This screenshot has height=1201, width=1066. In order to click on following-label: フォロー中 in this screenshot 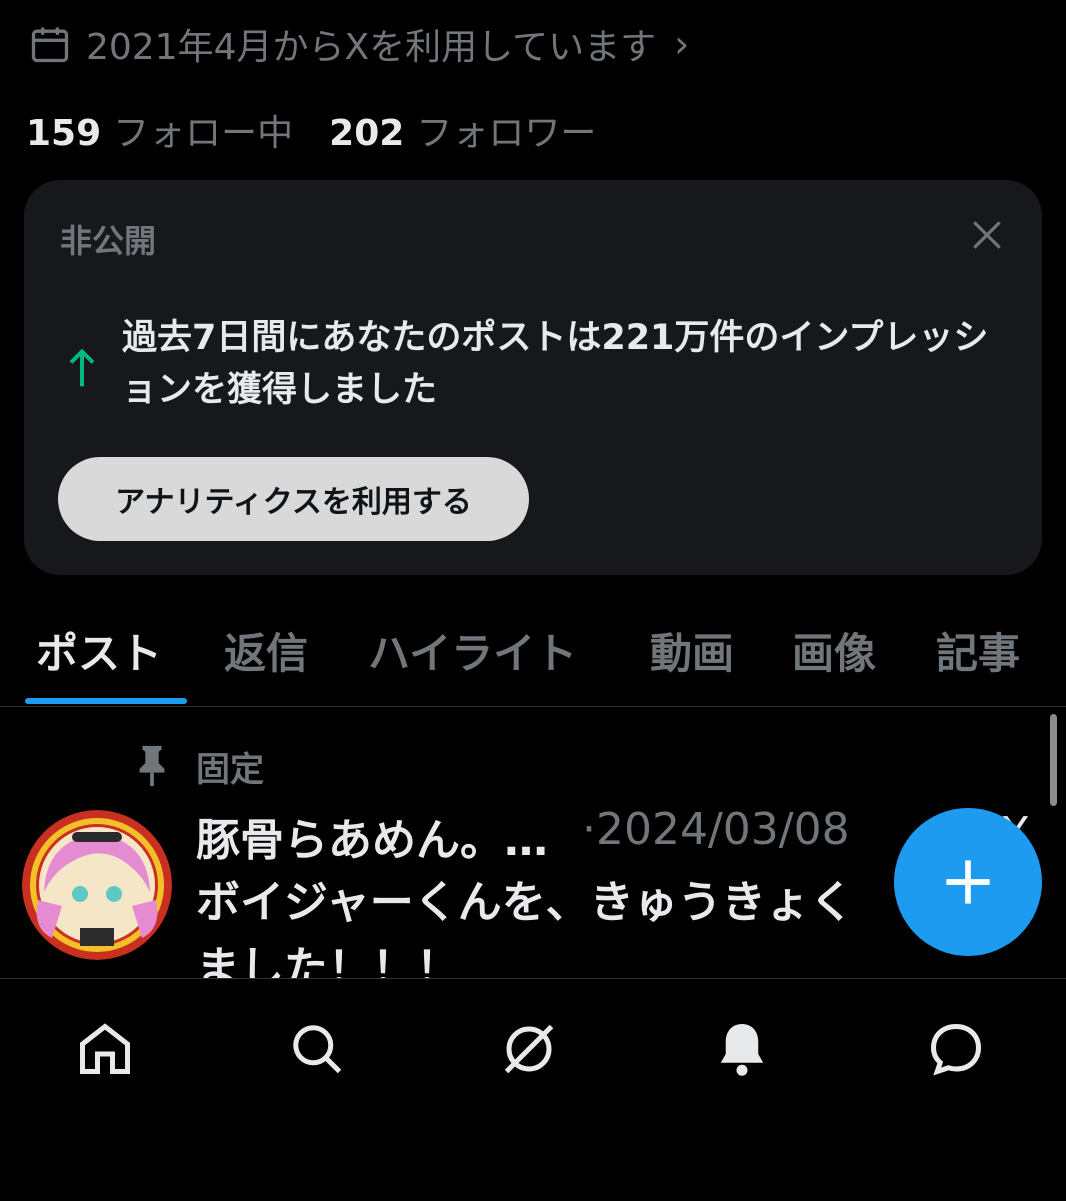, I will do `click(203, 133)`.